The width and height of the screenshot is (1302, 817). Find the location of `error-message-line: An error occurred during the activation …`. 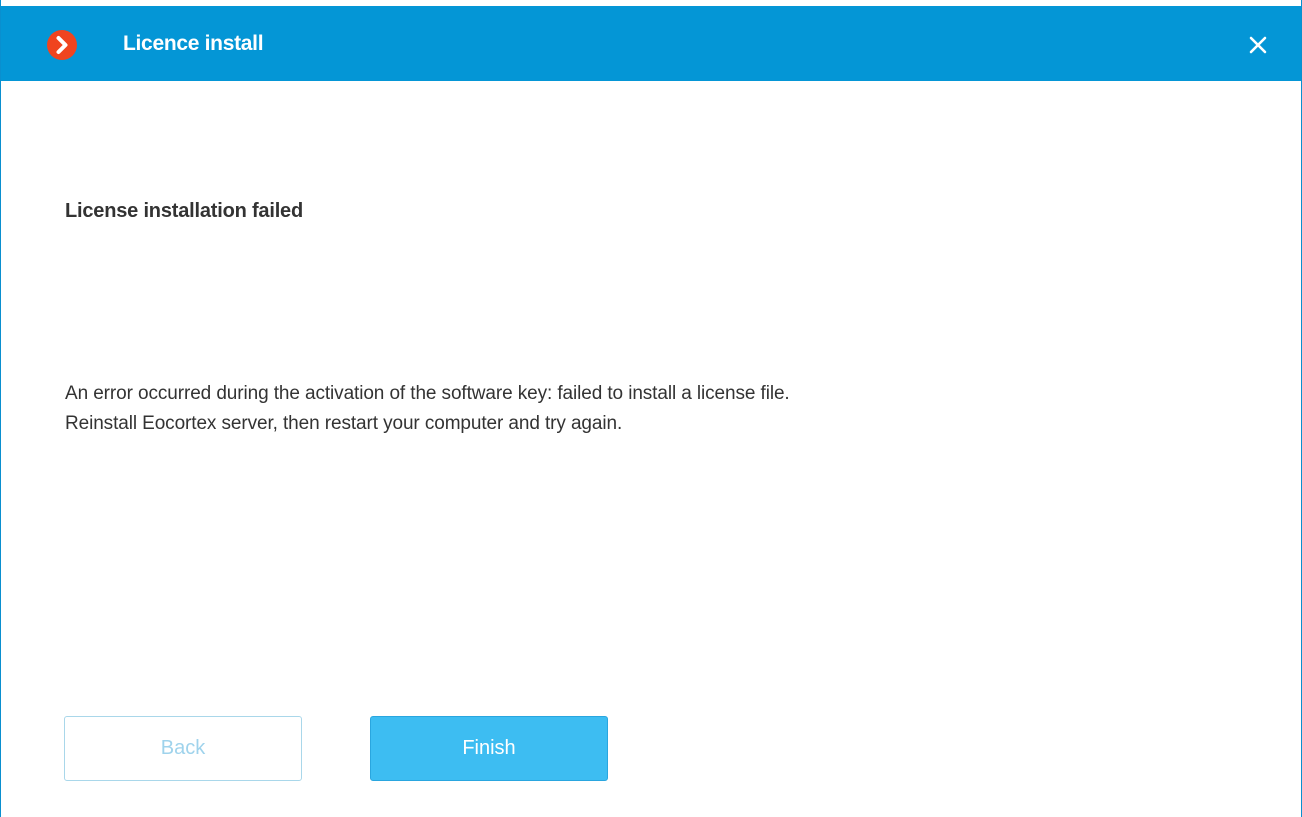

error-message-line: An error occurred during the activation … is located at coordinates (427, 393).